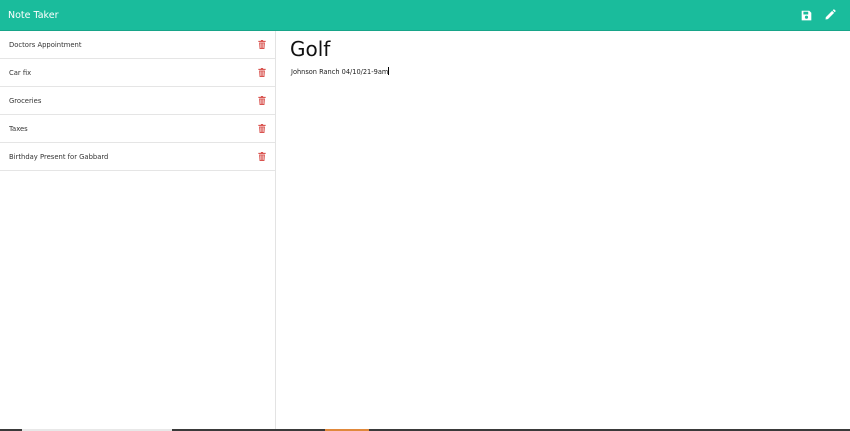  I want to click on note-title-input: Golf, so click(310, 49).